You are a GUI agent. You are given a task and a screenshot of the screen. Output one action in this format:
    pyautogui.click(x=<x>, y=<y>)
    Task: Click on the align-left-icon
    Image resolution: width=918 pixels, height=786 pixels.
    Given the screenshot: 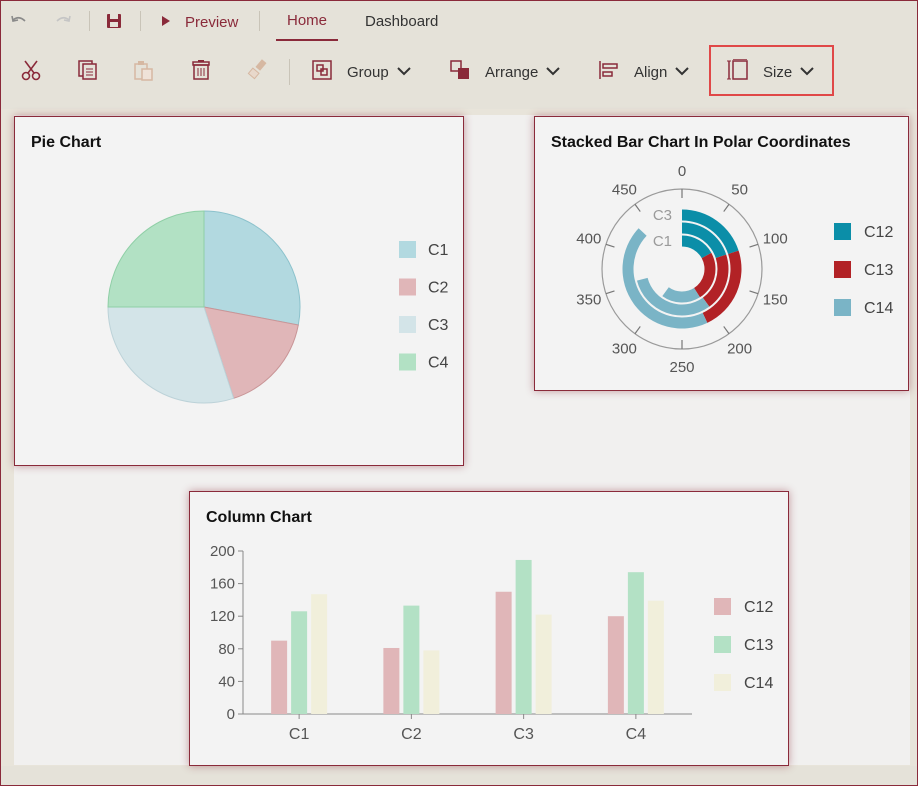 What is the action you would take?
    pyautogui.click(x=609, y=72)
    